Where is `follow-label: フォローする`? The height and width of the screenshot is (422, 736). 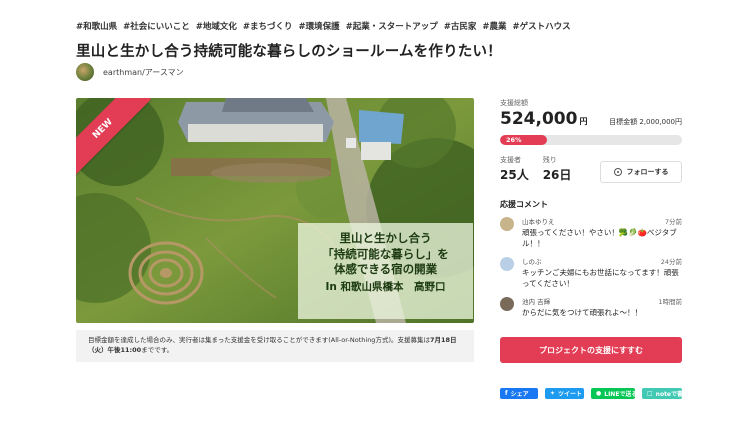
follow-label: フォローする is located at coordinates (647, 172).